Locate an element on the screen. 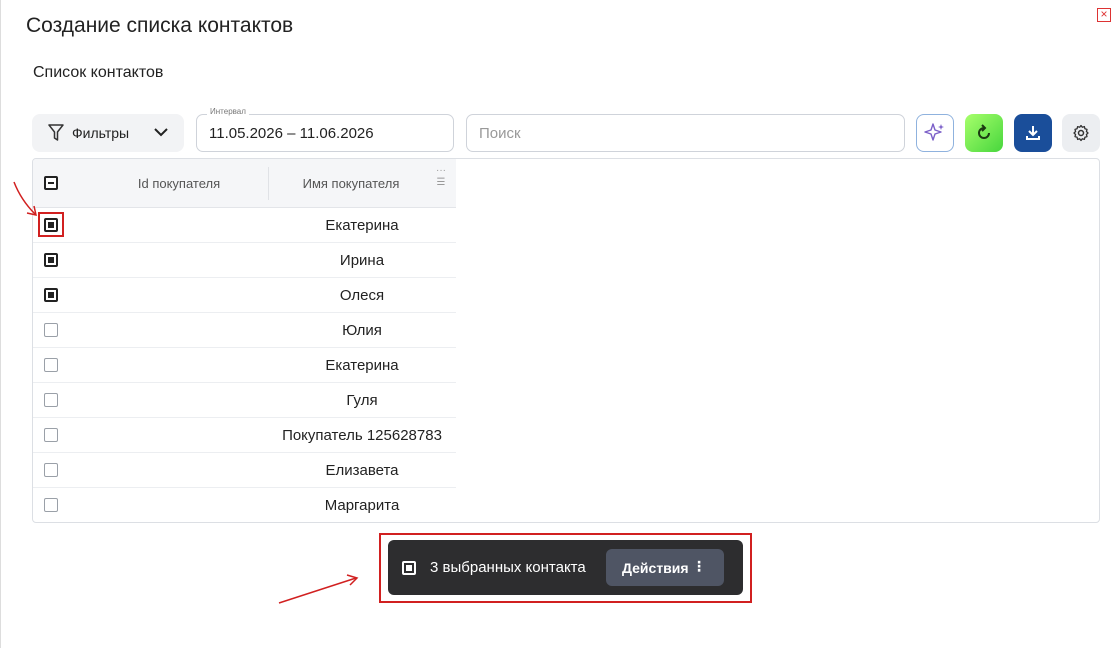 This screenshot has width=1119, height=648. table-row: Олеся is located at coordinates (244, 295).